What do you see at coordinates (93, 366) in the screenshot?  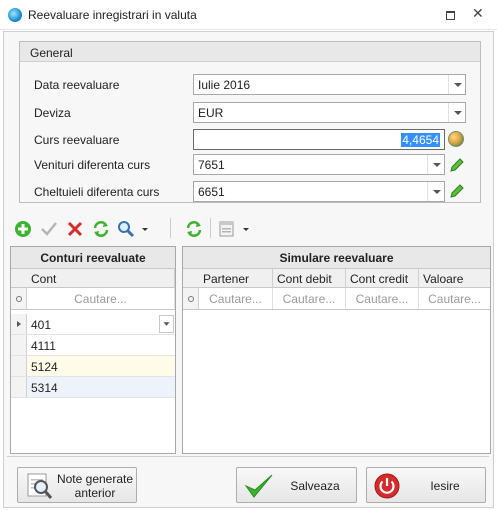 I see `table-row: 5124` at bounding box center [93, 366].